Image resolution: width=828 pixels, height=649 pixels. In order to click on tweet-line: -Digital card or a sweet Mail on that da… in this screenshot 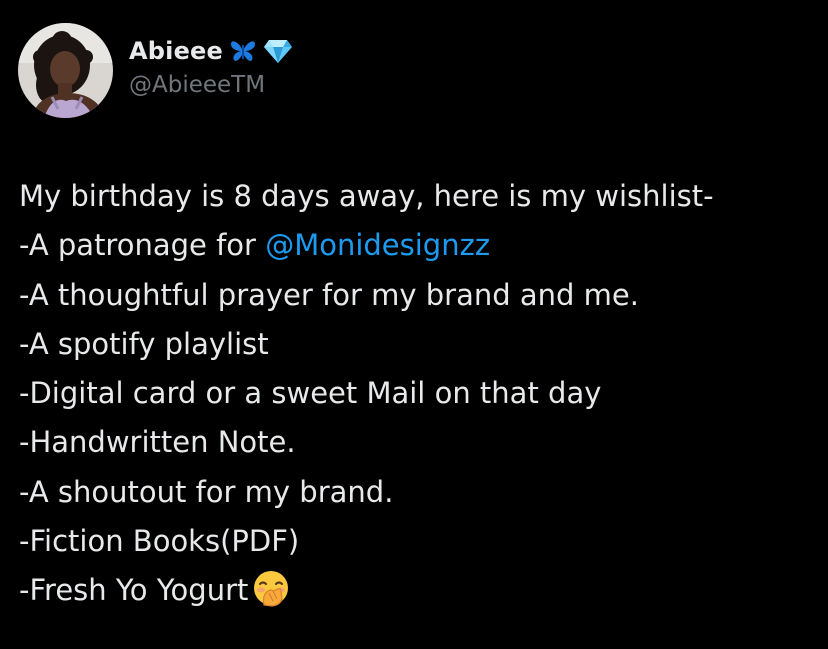, I will do `click(310, 393)`.